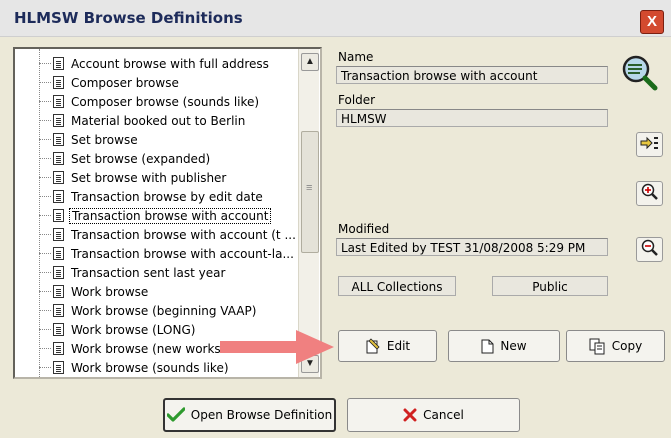 This screenshot has height=438, width=671. Describe the element at coordinates (128, 18) in the screenshot. I see `window-title: HLMSW Browse Definitions` at that location.